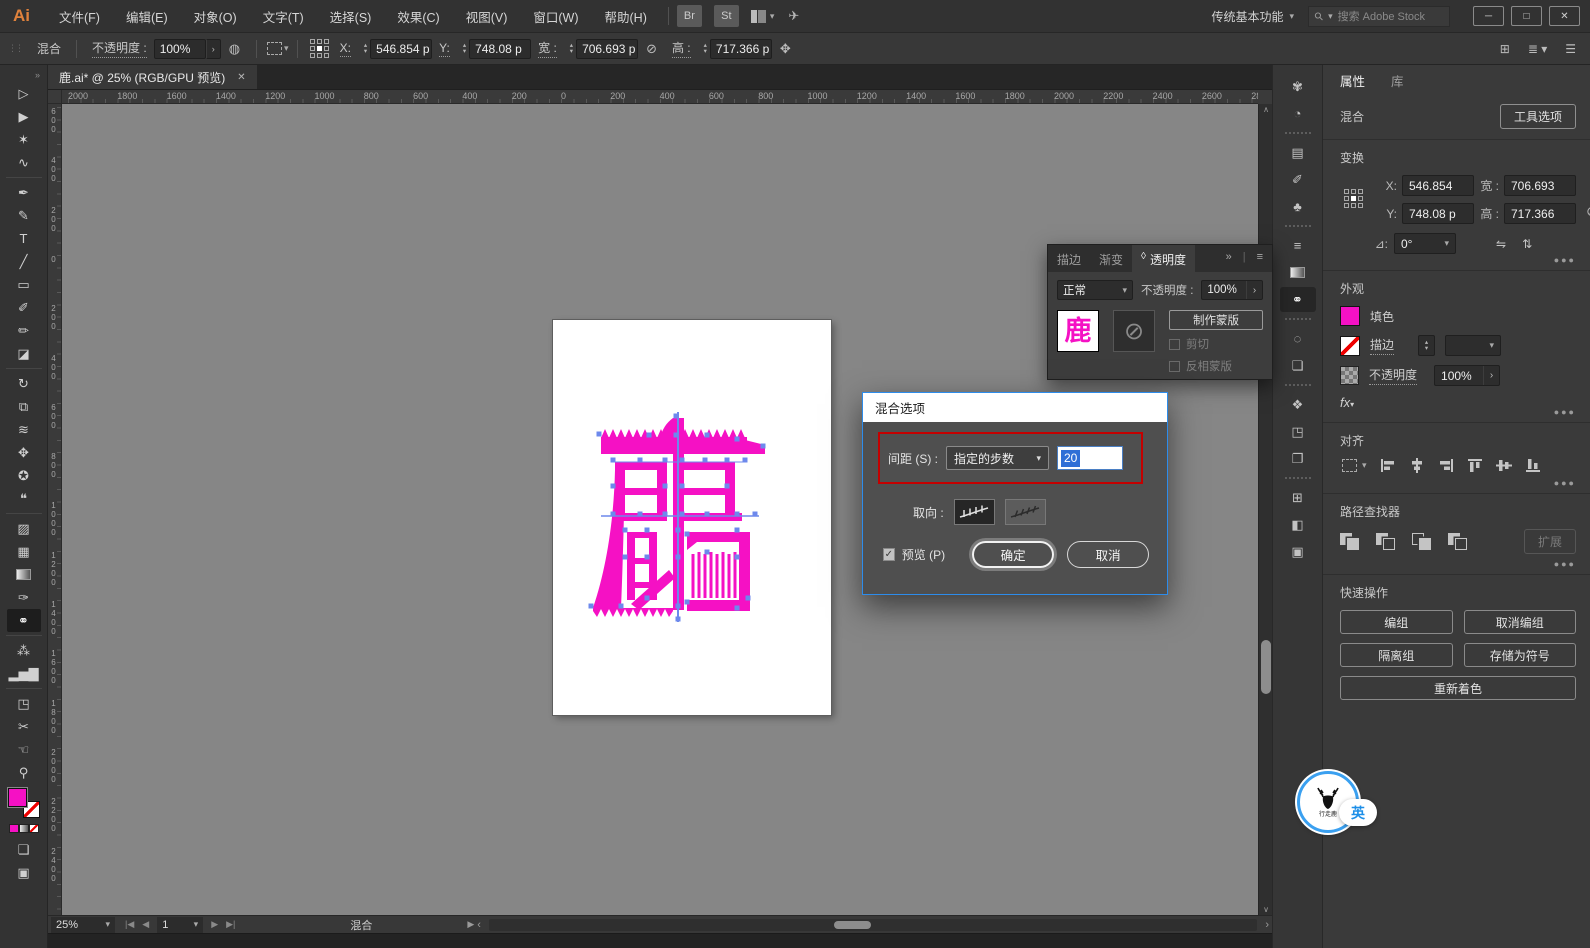  What do you see at coordinates (1438, 185) in the screenshot?
I see `x-field: 546.854` at bounding box center [1438, 185].